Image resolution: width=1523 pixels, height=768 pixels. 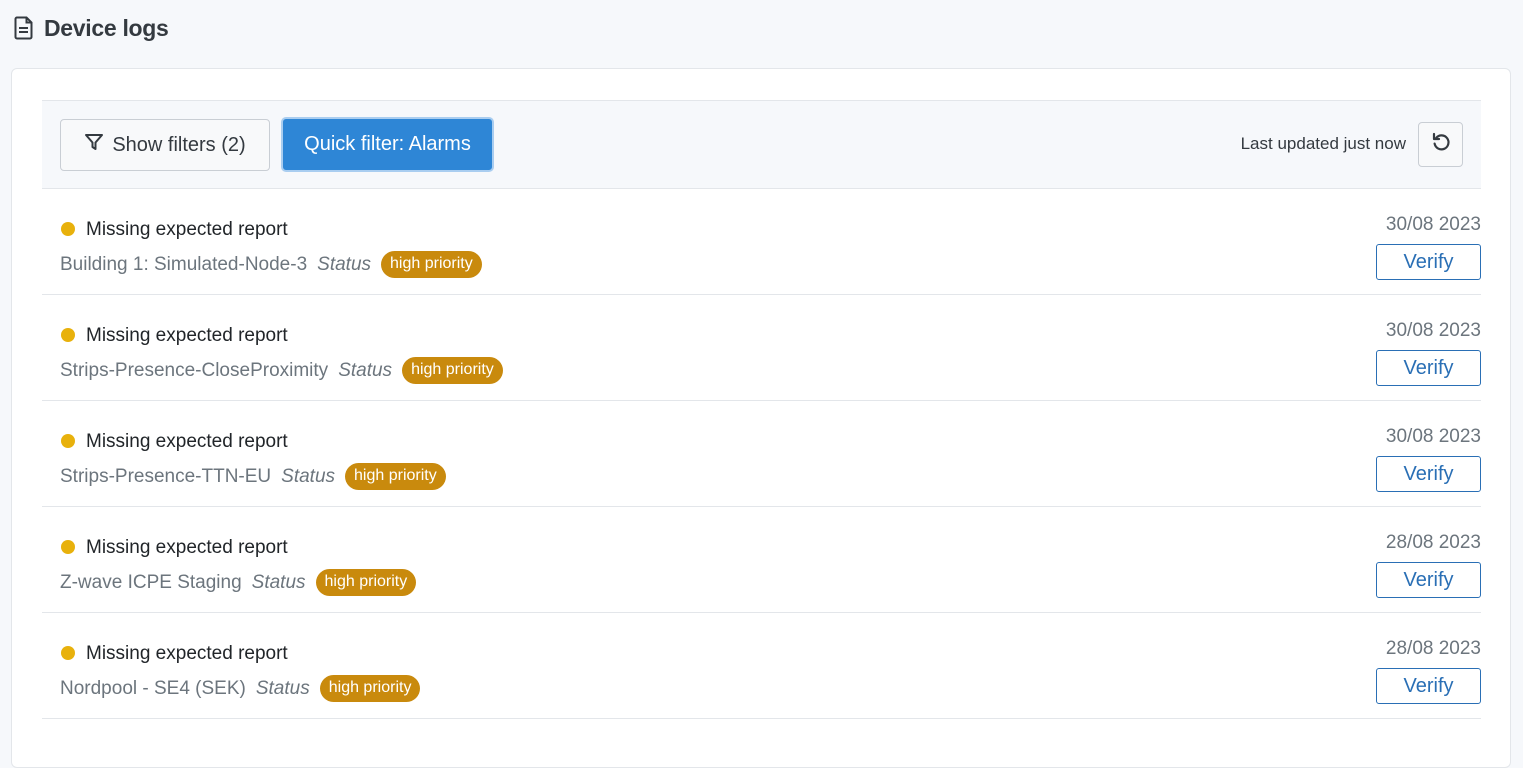 I want to click on document-icon, so click(x=24, y=28).